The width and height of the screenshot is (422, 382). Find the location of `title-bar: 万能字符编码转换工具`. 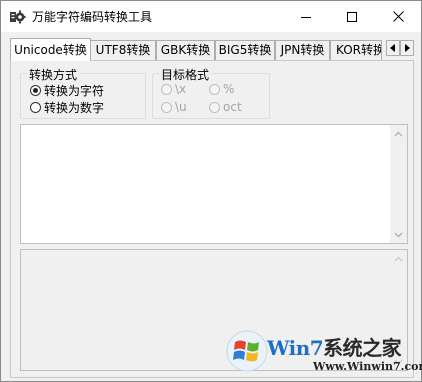

title-bar: 万能字符编码转换工具 is located at coordinates (211, 16).